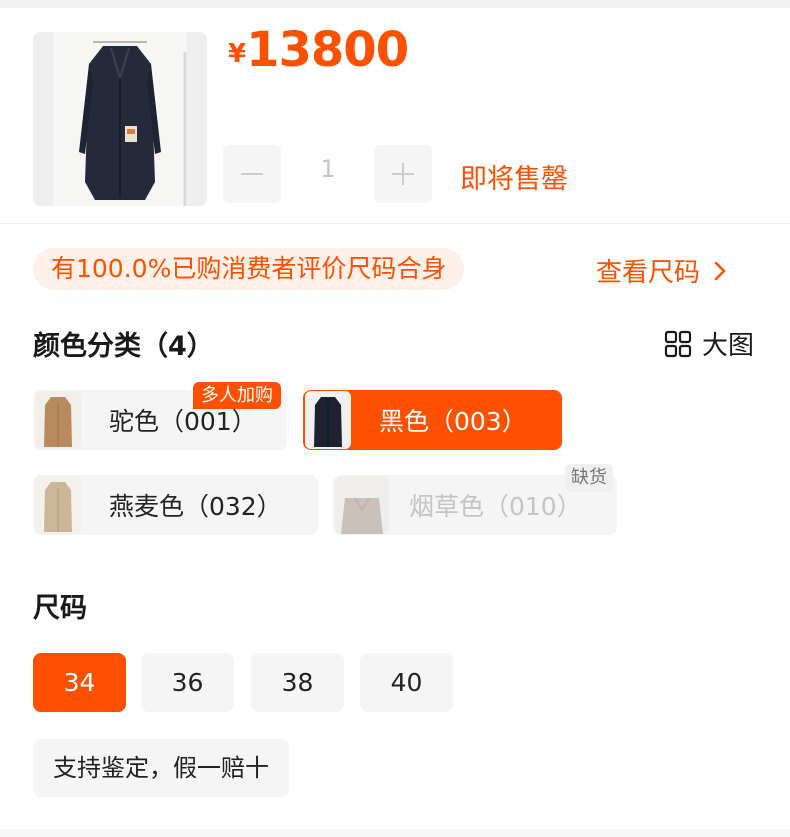 The width and height of the screenshot is (790, 837). What do you see at coordinates (589, 478) in the screenshot?
I see `out-of-stock-badge: 缺货` at bounding box center [589, 478].